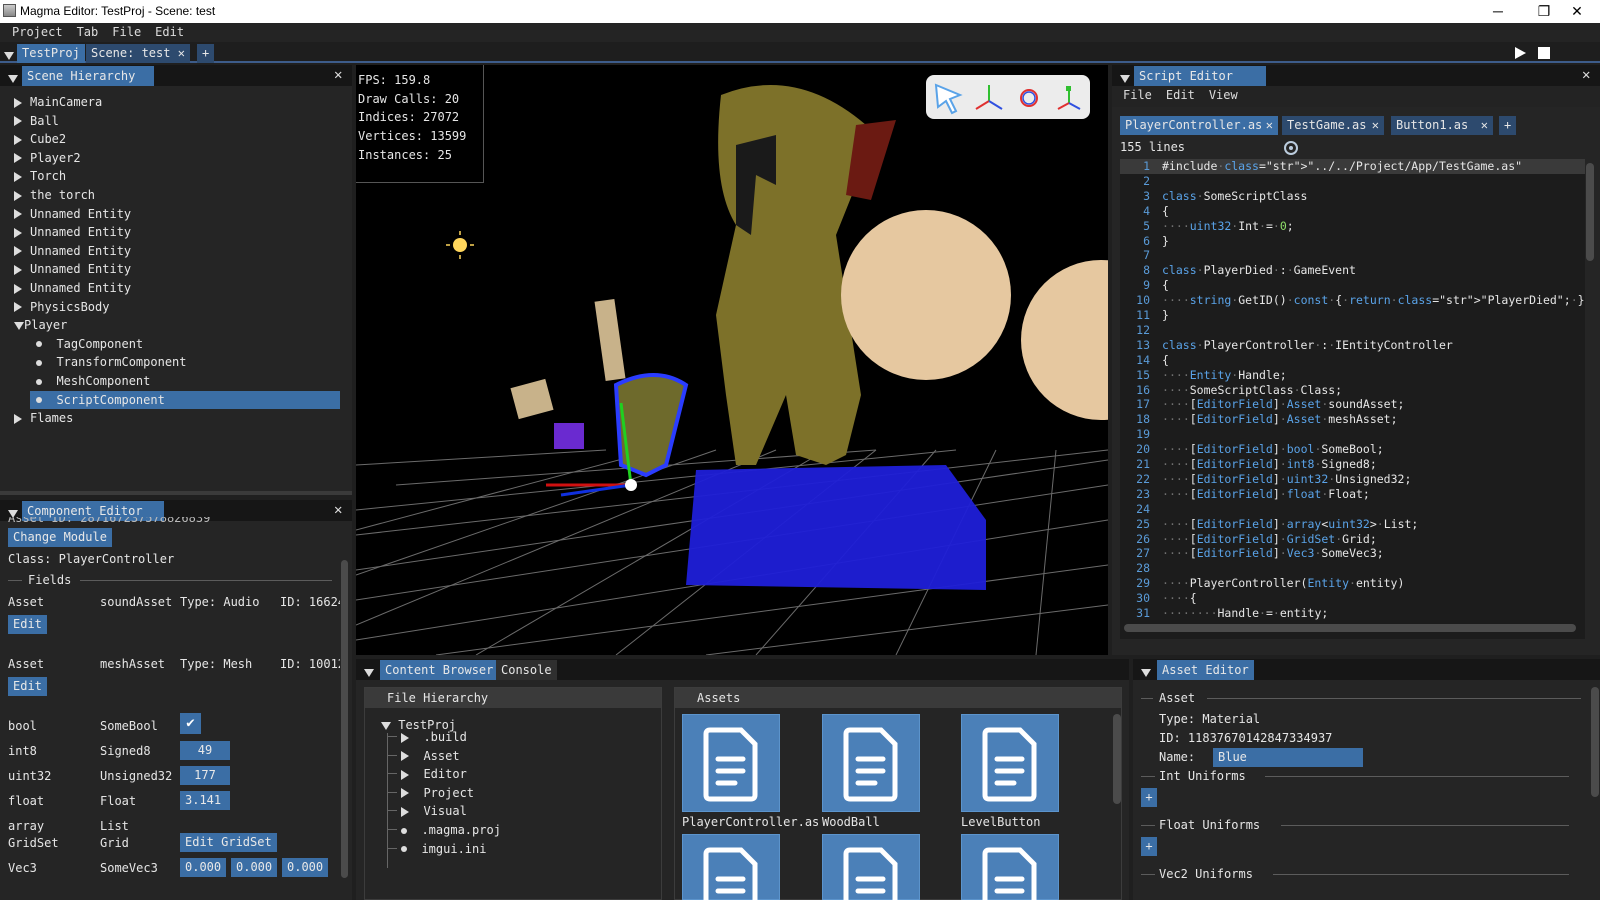  I want to click on hierarchy-item: Ball, so click(36, 121).